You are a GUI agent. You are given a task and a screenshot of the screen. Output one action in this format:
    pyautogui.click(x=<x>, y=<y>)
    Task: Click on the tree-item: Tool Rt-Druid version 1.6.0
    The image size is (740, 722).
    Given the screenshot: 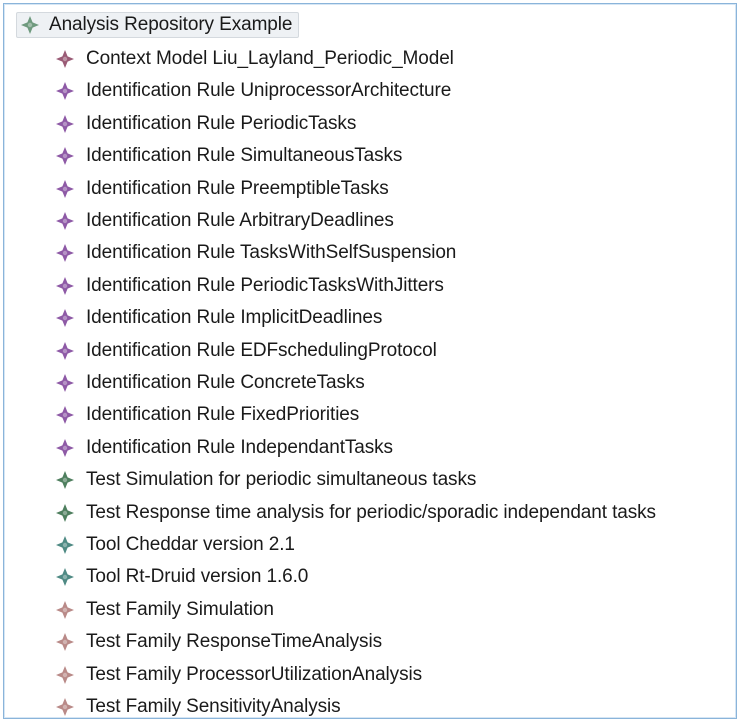 What is the action you would take?
    pyautogui.click(x=182, y=577)
    